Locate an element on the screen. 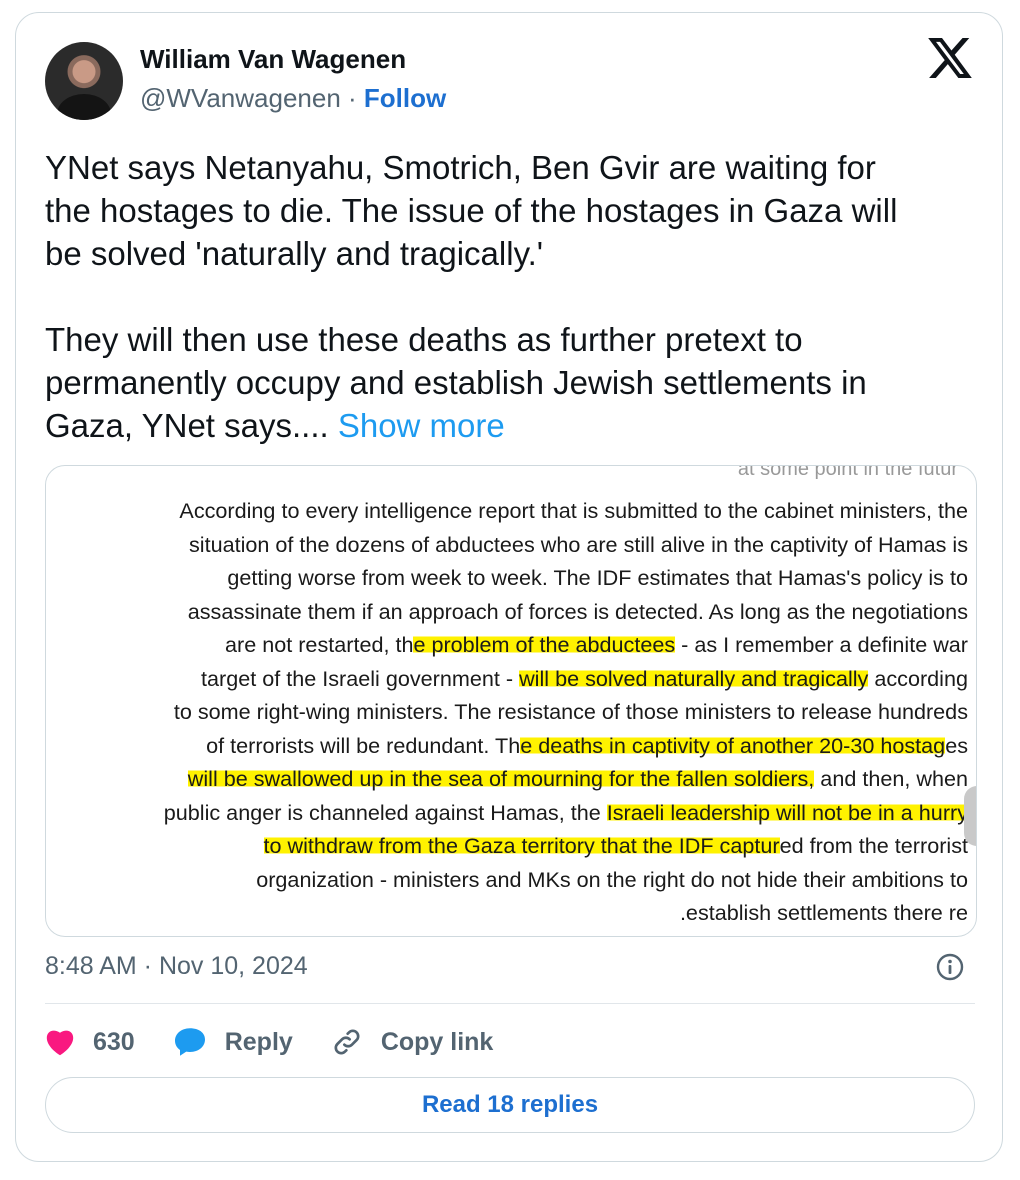 Image resolution: width=1020 pixels, height=1180 pixels. copy-link-label: Copy link is located at coordinates (437, 1041).